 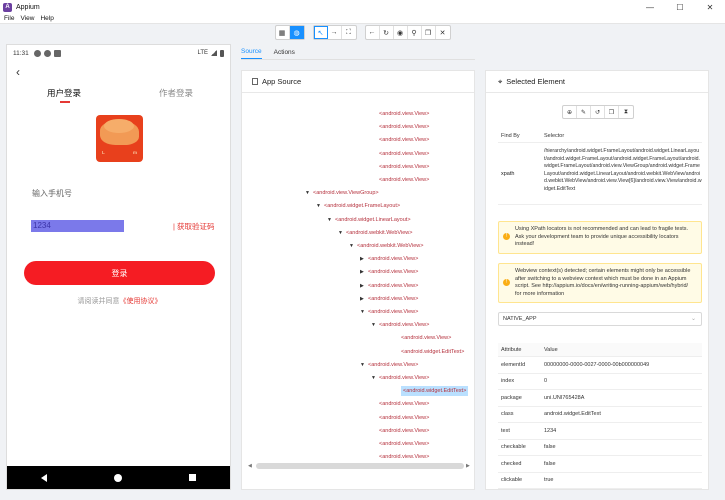 I want to click on nav-back-icon, so click(x=43, y=477).